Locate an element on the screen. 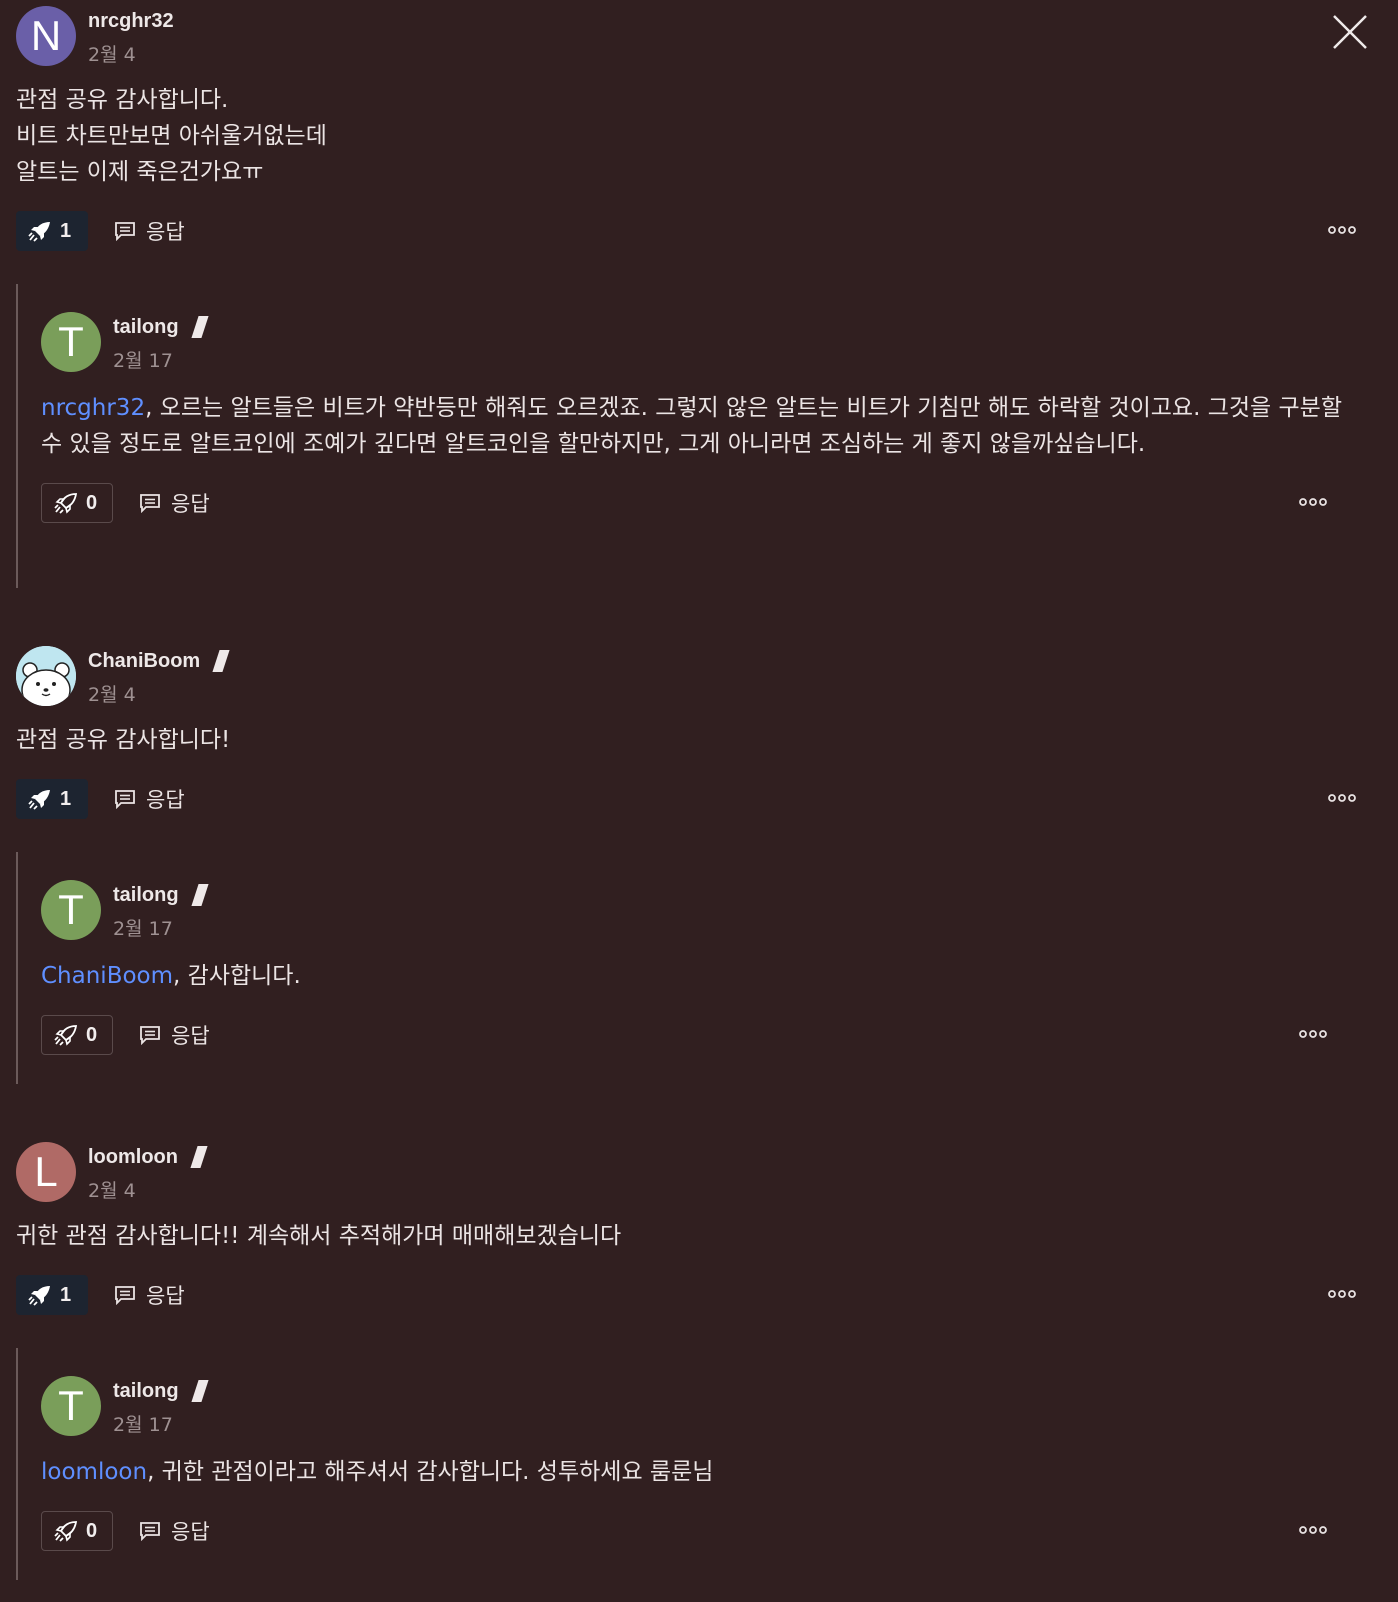 This screenshot has height=1602, width=1398. reply-thread: T tailong 2월 17 ChaniBoom, 감사합니다. 0 응답 is located at coordinates (699, 968).